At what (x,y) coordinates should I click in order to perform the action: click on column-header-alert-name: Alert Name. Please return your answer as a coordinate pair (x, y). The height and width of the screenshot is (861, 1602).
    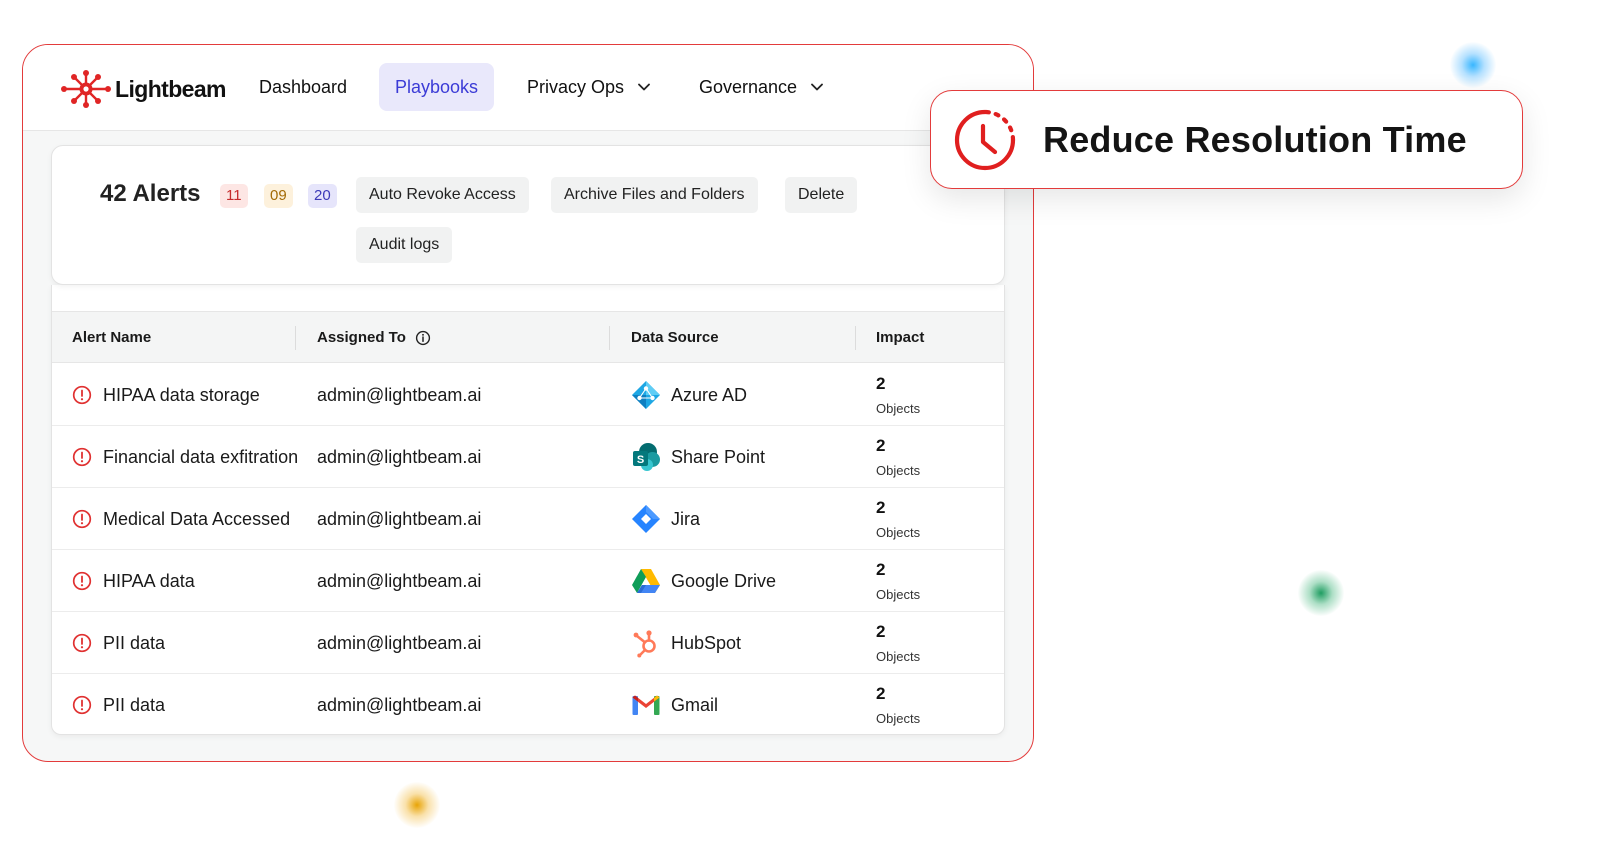
    Looking at the image, I should click on (111, 338).